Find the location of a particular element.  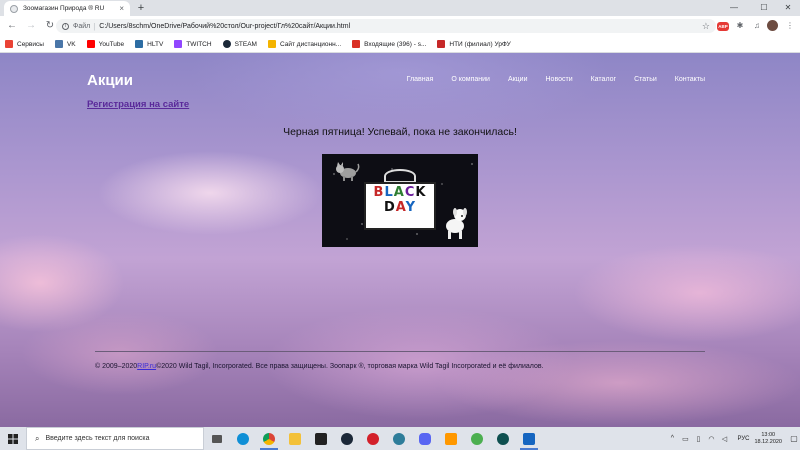

bookmark-nti-urfu: НТИ (филиал) УрФУ is located at coordinates (474, 44).